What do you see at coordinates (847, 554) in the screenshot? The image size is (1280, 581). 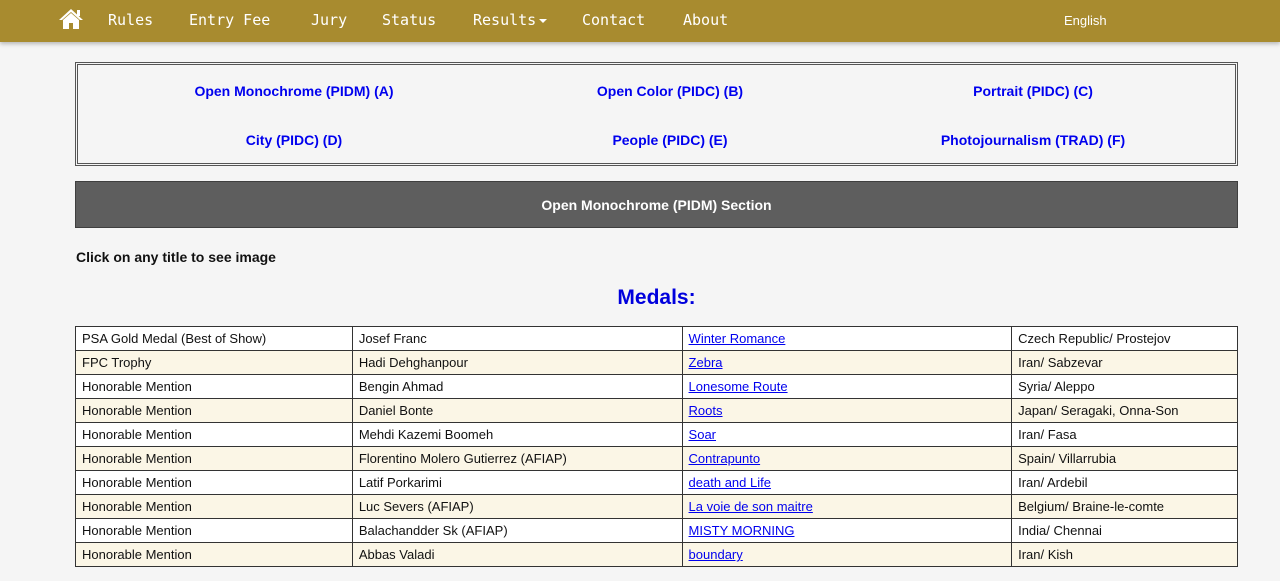 I see `title-cell: boundary` at bounding box center [847, 554].